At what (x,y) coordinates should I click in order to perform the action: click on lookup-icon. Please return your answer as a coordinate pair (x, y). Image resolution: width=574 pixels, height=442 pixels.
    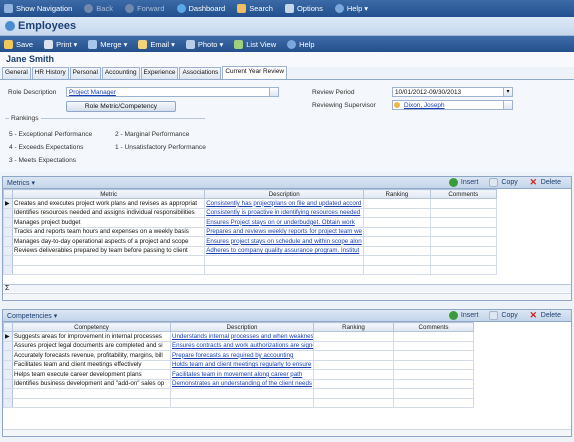
    Looking at the image, I should click on (508, 105).